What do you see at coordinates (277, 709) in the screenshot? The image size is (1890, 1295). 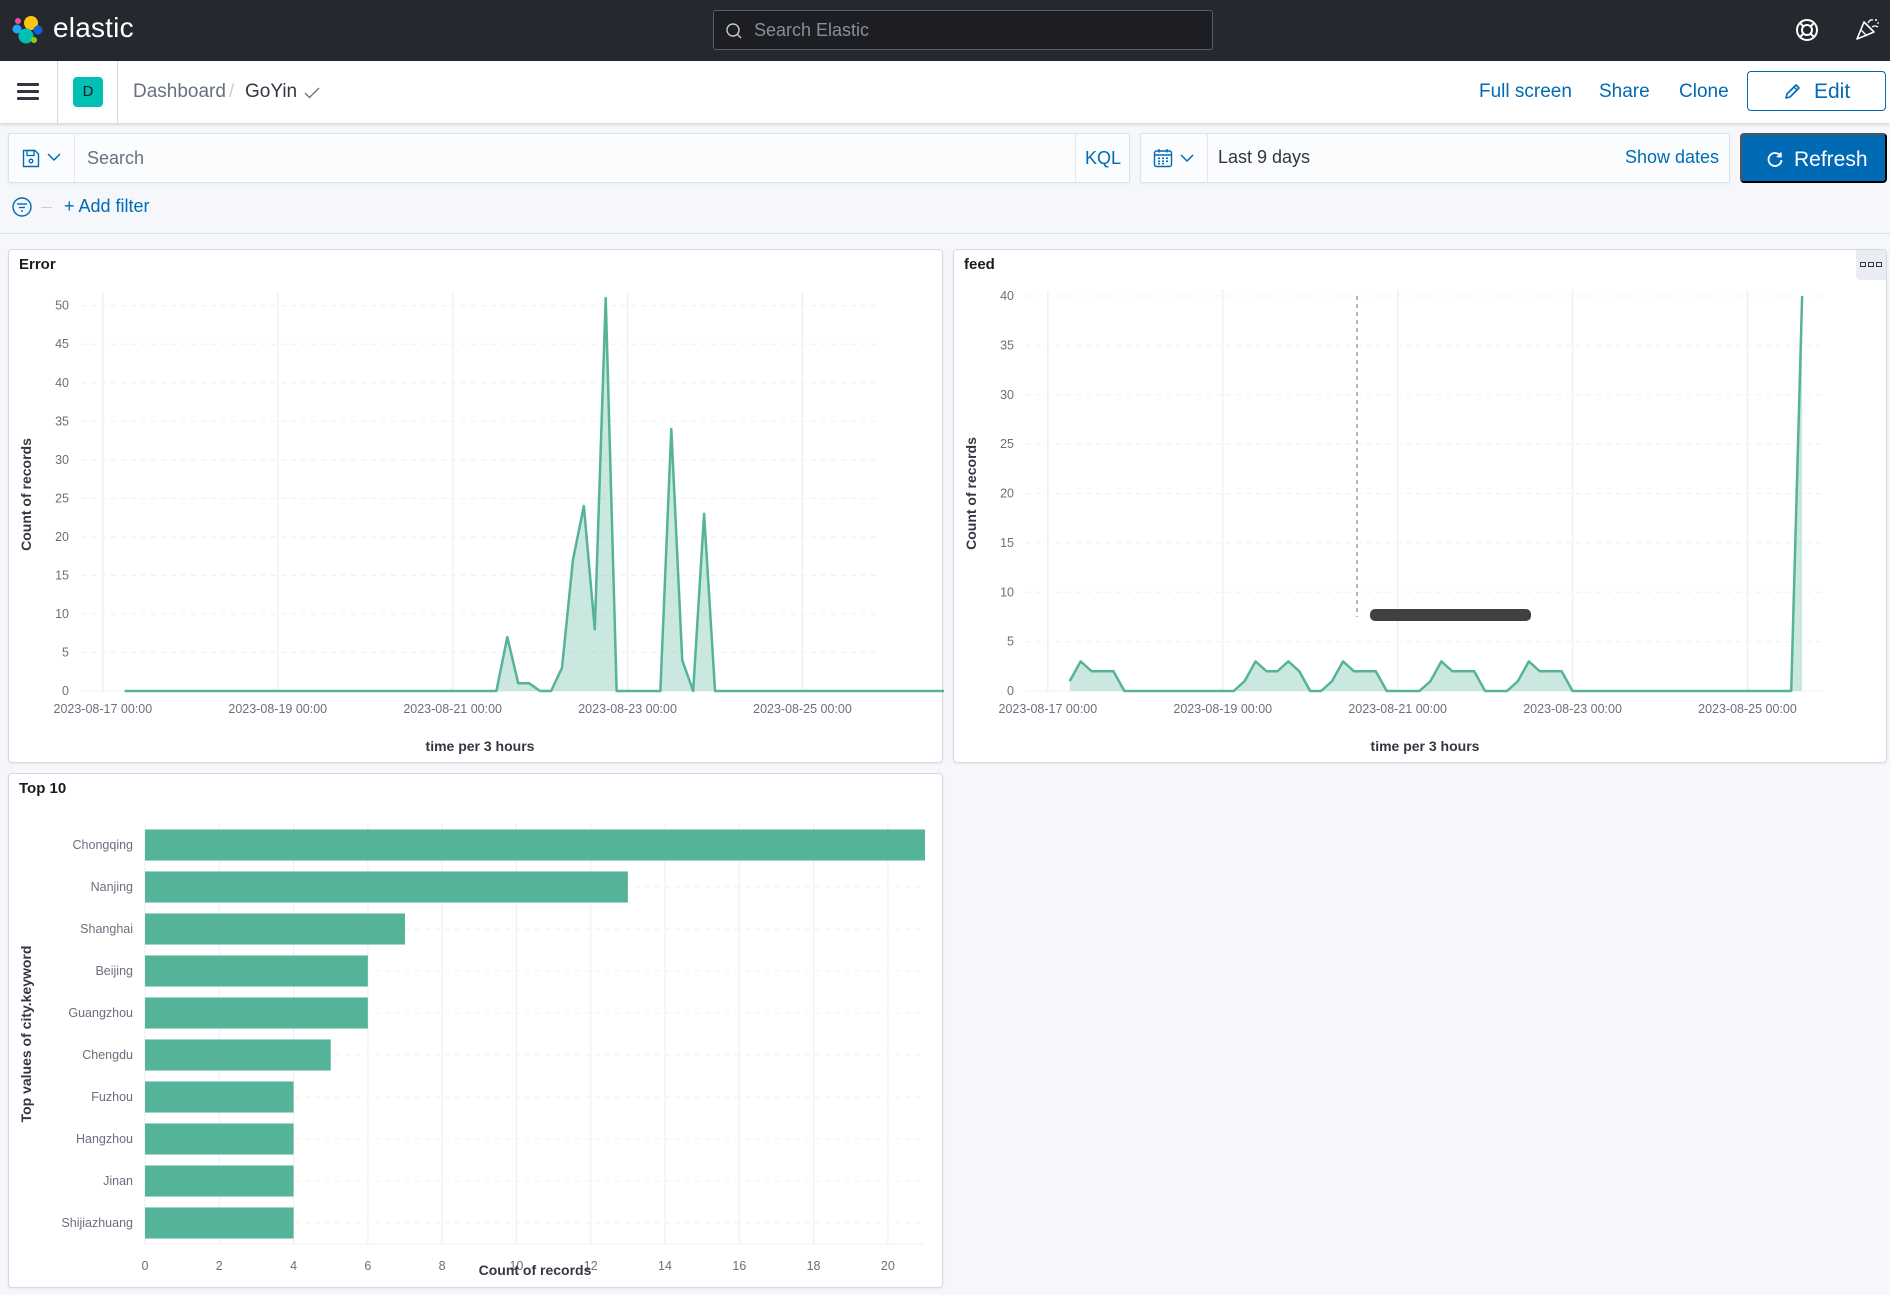 I see `x-tick-label: 2023-08-19 00:00` at bounding box center [277, 709].